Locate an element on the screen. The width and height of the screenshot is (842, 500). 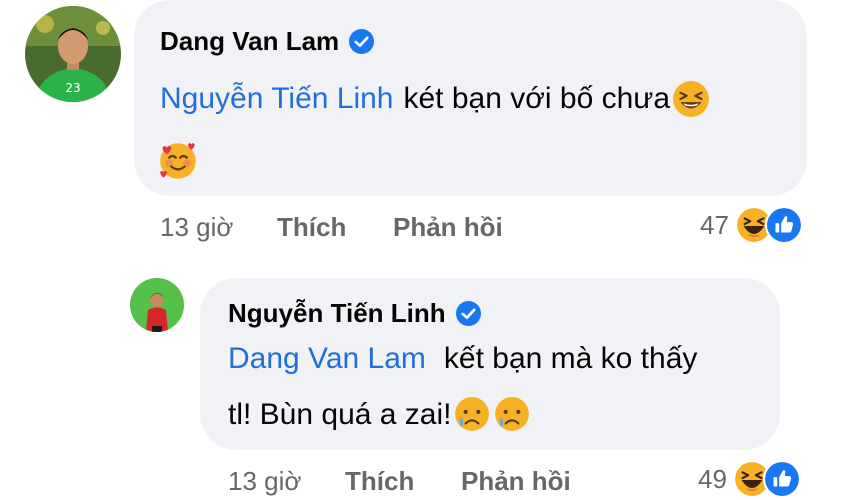
author-name: Nguyễn Tiến Linh is located at coordinates (337, 313).